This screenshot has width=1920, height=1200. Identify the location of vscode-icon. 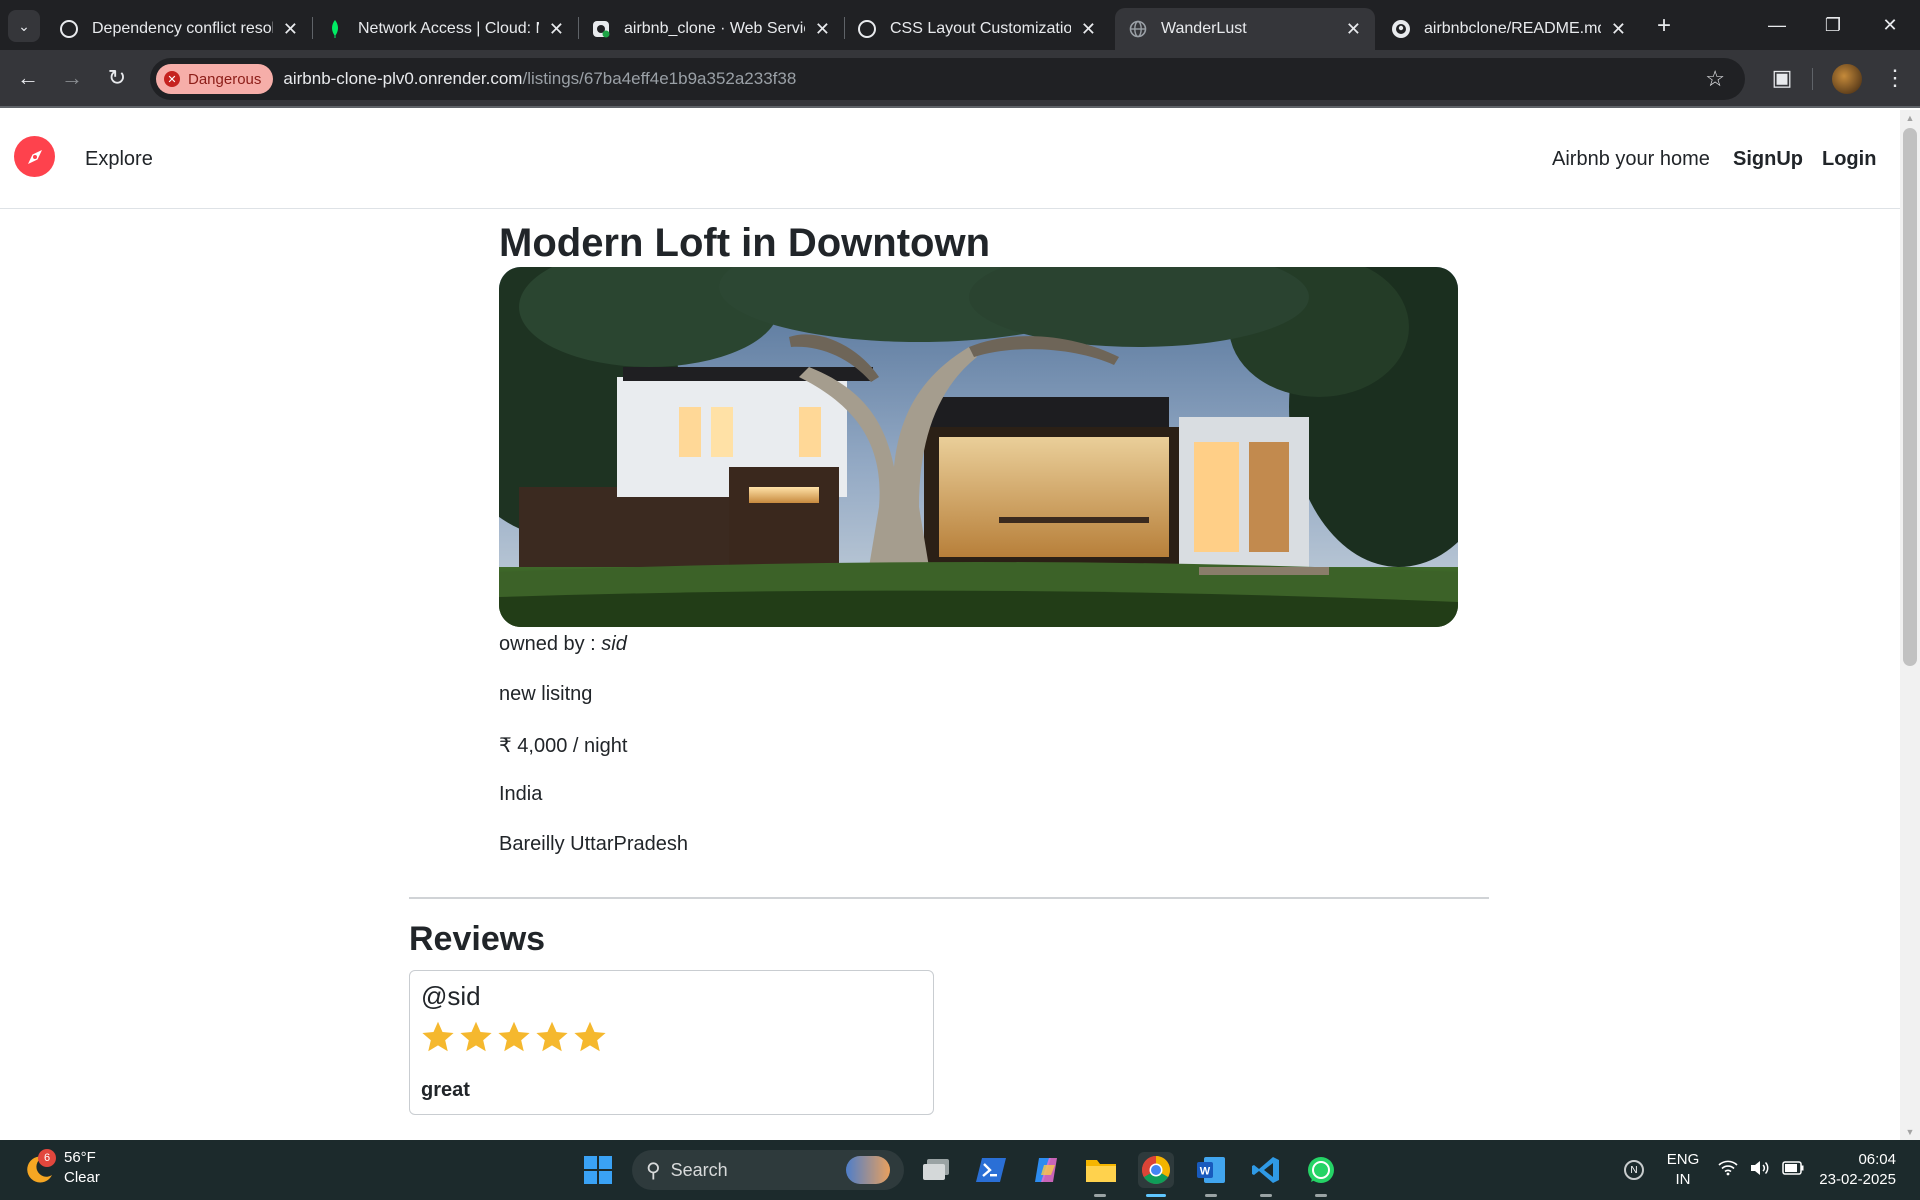
(1265, 1170).